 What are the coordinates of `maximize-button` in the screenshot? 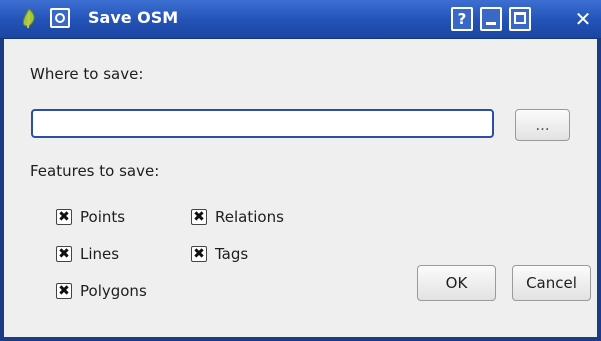 It's located at (520, 19).